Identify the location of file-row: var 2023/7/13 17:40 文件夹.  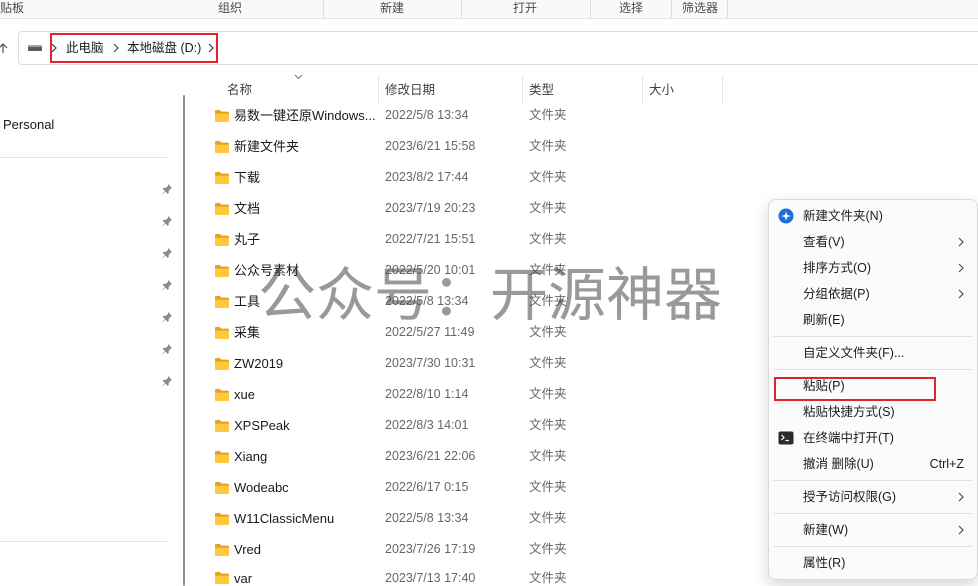
(463, 575).